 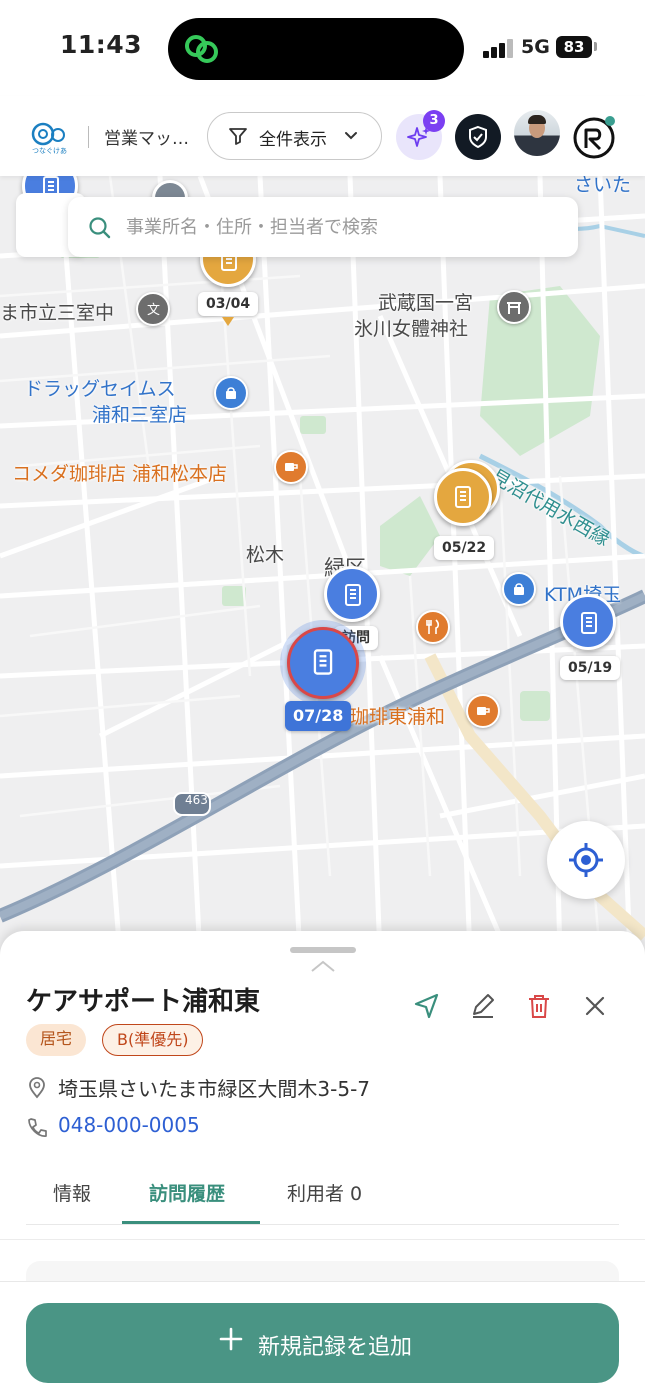 I want to click on close-icon, so click(x=595, y=1006).